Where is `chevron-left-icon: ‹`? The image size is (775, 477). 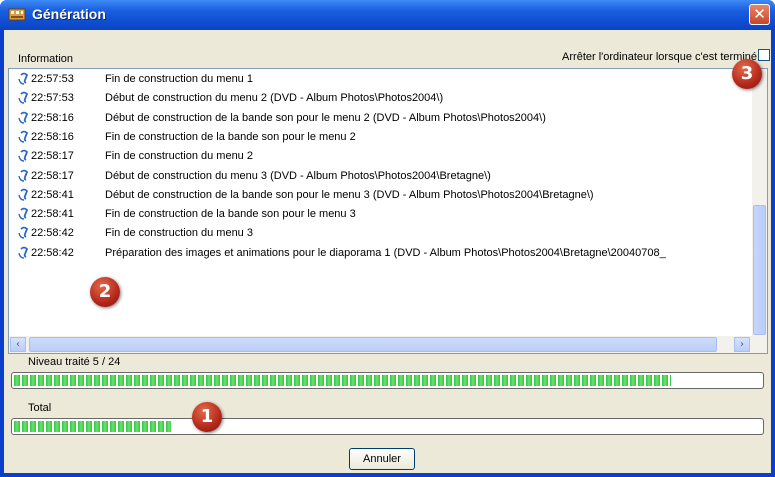 chevron-left-icon: ‹ is located at coordinates (18, 344).